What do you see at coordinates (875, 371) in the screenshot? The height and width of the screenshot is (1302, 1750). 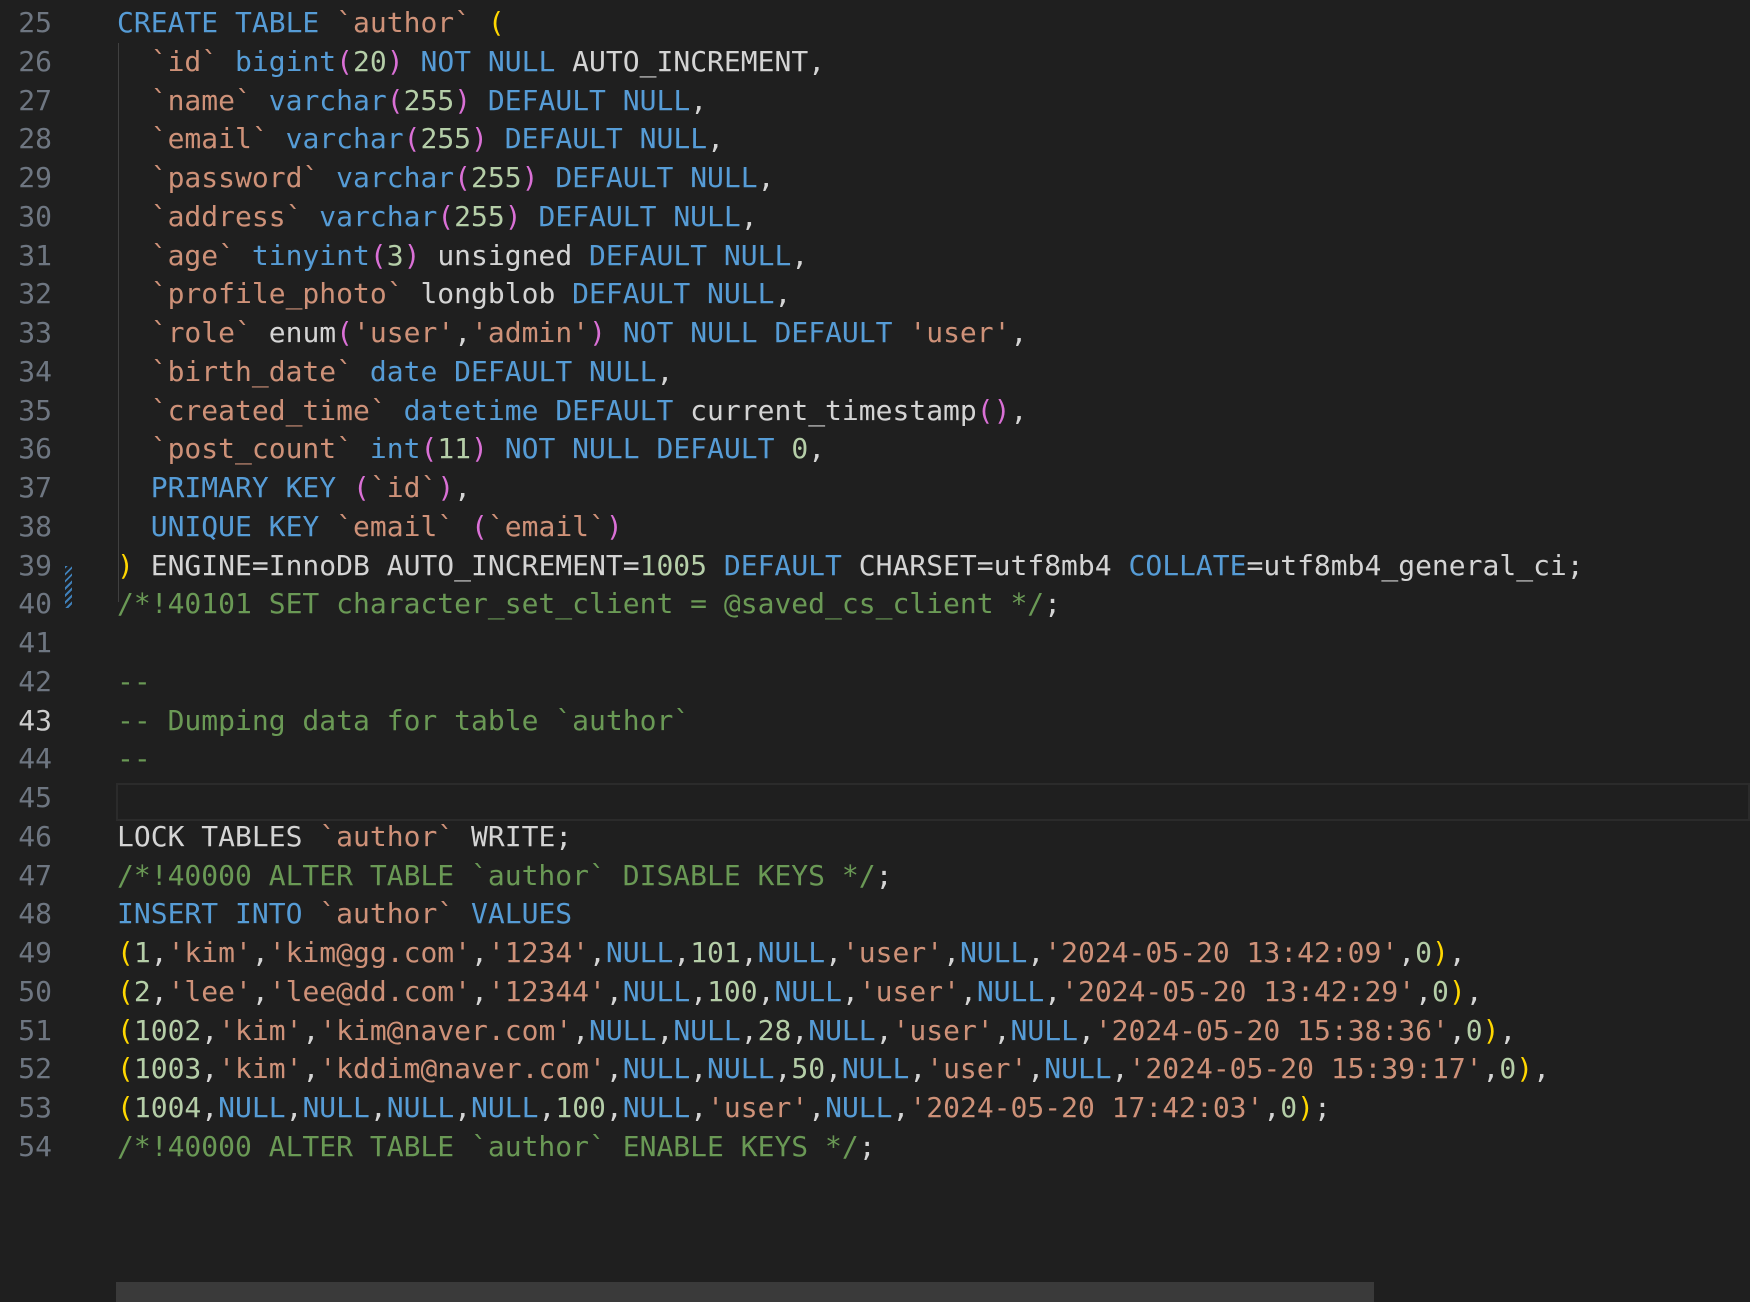 I see `code-line: 34 `birth_date` date DEFAULT NULL,` at bounding box center [875, 371].